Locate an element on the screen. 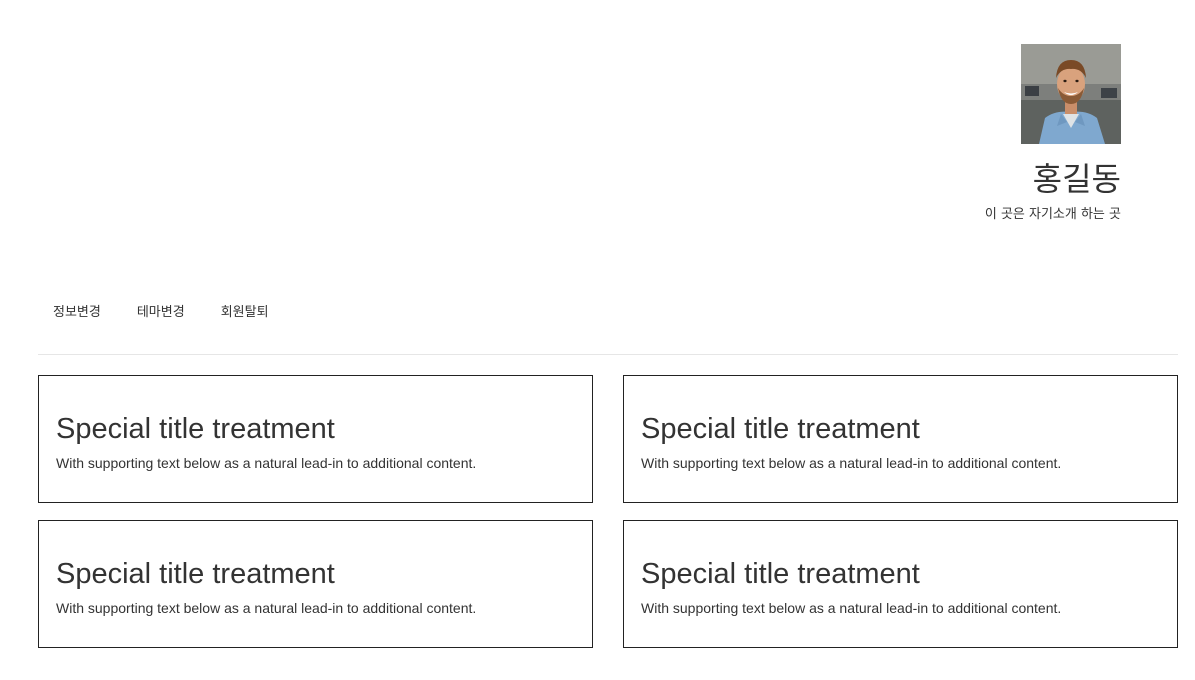 This screenshot has height=680, width=1195. avatar is located at coordinates (1071, 94).